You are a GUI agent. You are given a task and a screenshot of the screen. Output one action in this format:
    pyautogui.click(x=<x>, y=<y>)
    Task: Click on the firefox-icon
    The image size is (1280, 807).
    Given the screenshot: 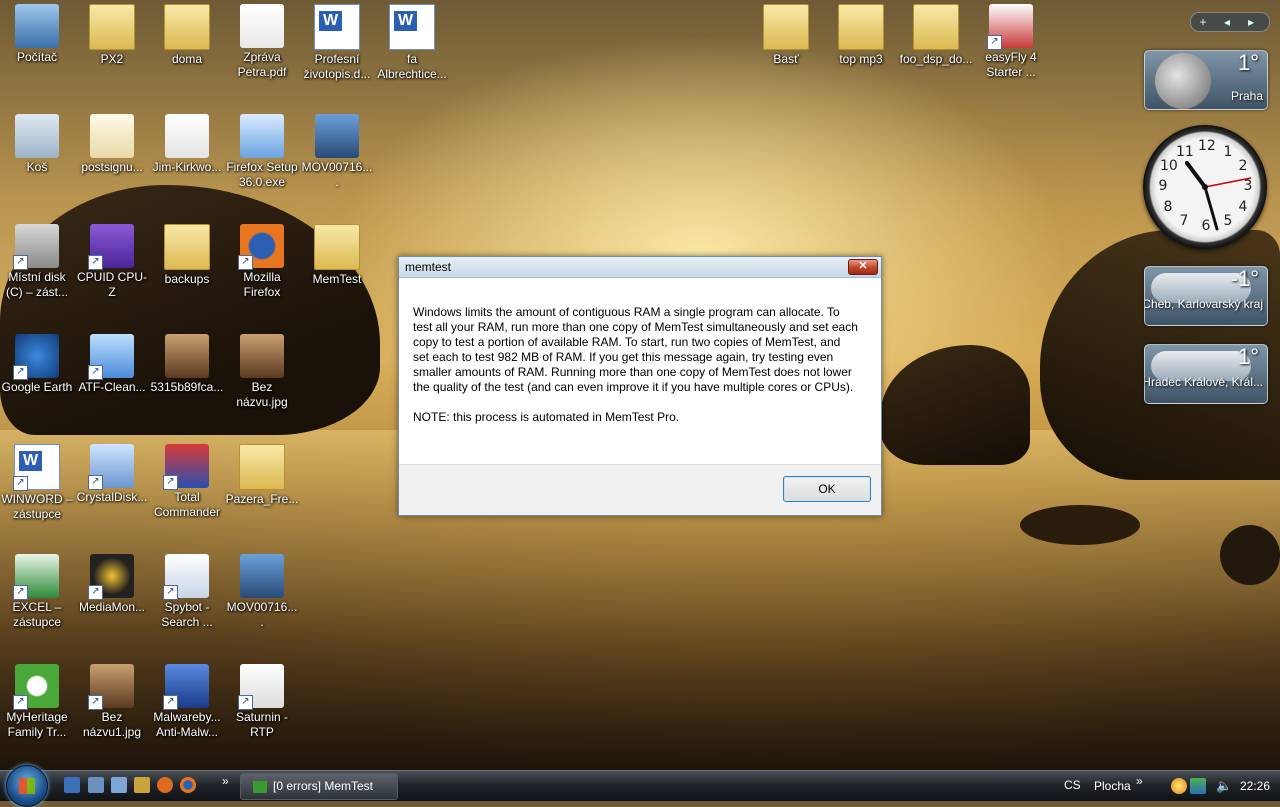 What is the action you would take?
    pyautogui.click(x=188, y=785)
    